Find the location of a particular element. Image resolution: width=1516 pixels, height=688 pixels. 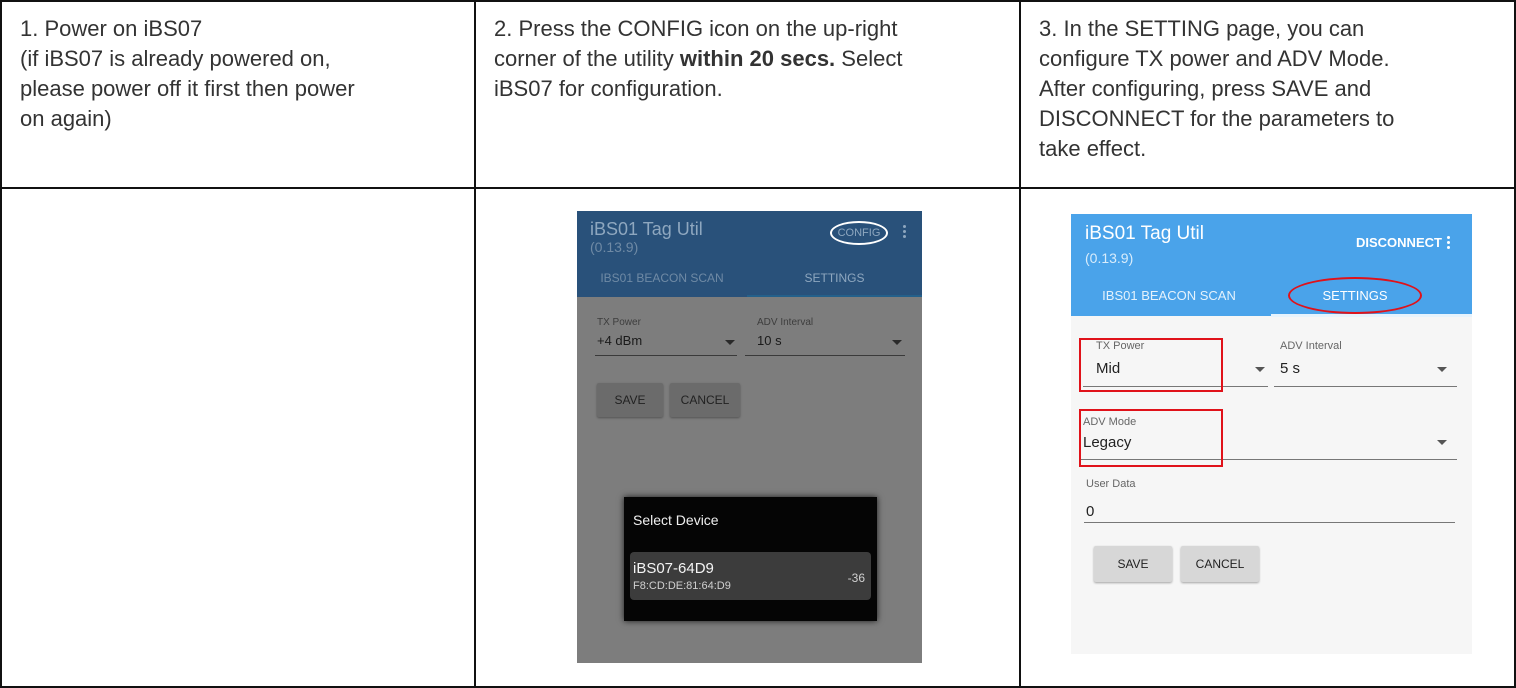

step-3-line: take effect. is located at coordinates (1093, 148).